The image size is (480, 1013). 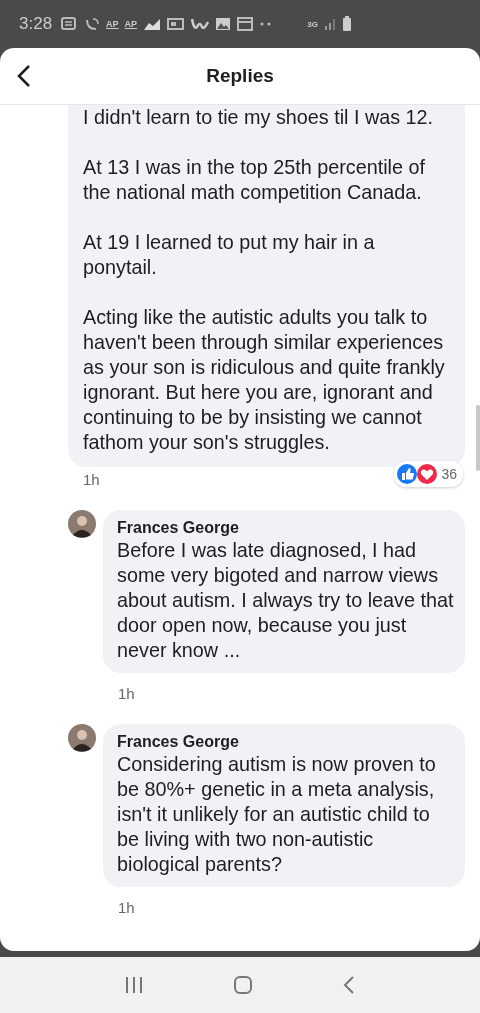 I want to click on battery-icon, so click(x=347, y=24).